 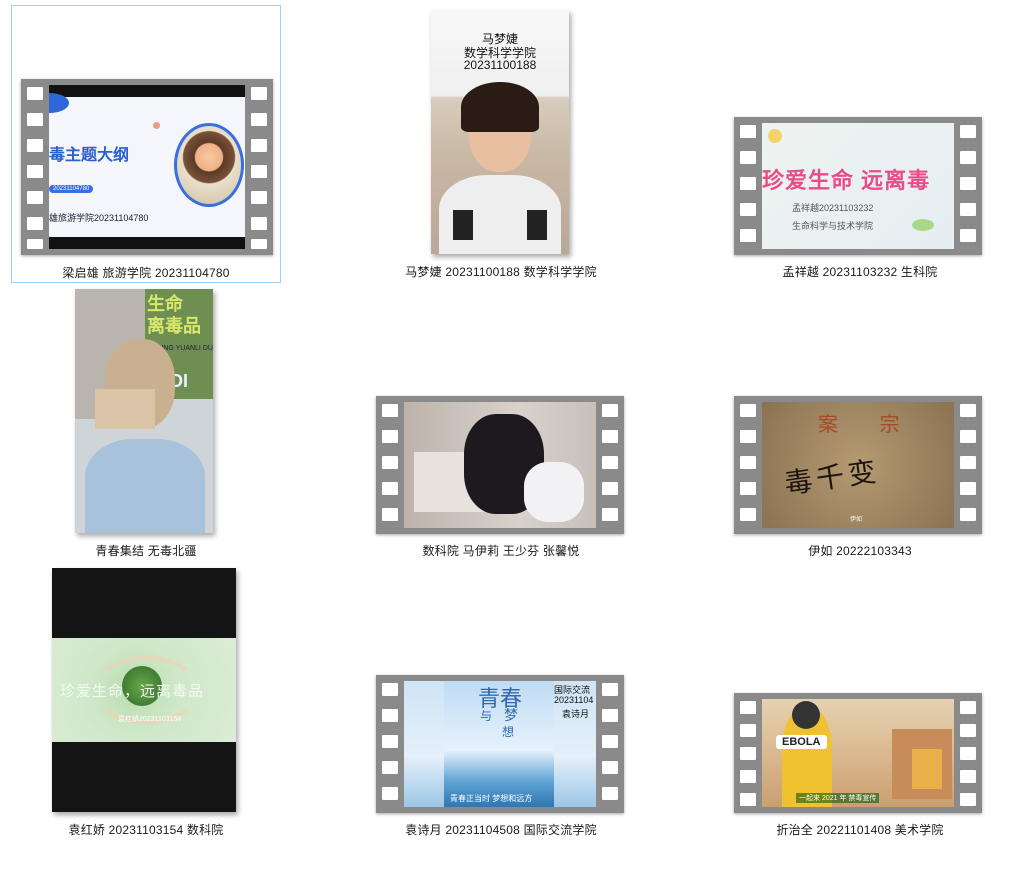 I want to click on video-thumbnail: 生命 离毒品 NGMING YUANLI DU IDI, so click(x=146, y=411).